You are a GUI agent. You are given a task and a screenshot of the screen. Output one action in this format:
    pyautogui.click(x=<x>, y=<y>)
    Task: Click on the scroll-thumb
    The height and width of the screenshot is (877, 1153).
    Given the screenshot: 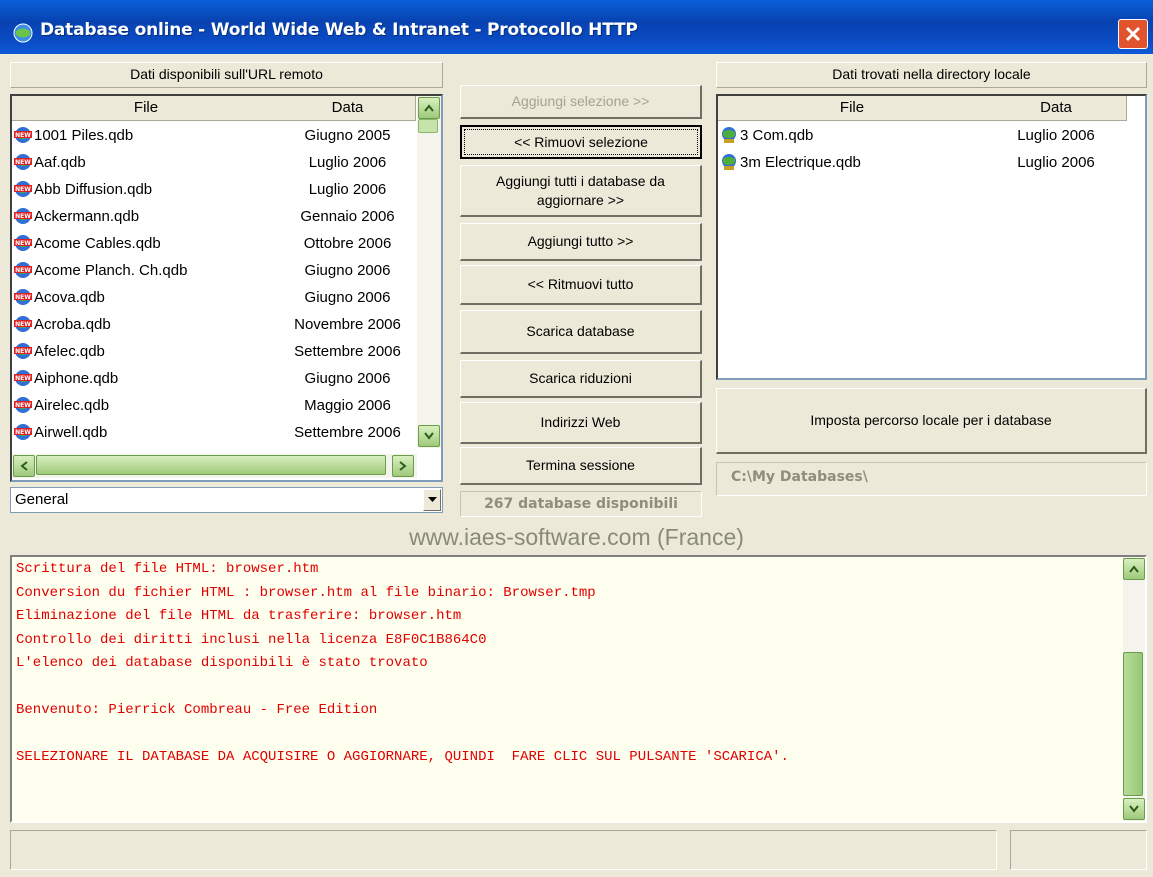 What is the action you would take?
    pyautogui.click(x=428, y=126)
    